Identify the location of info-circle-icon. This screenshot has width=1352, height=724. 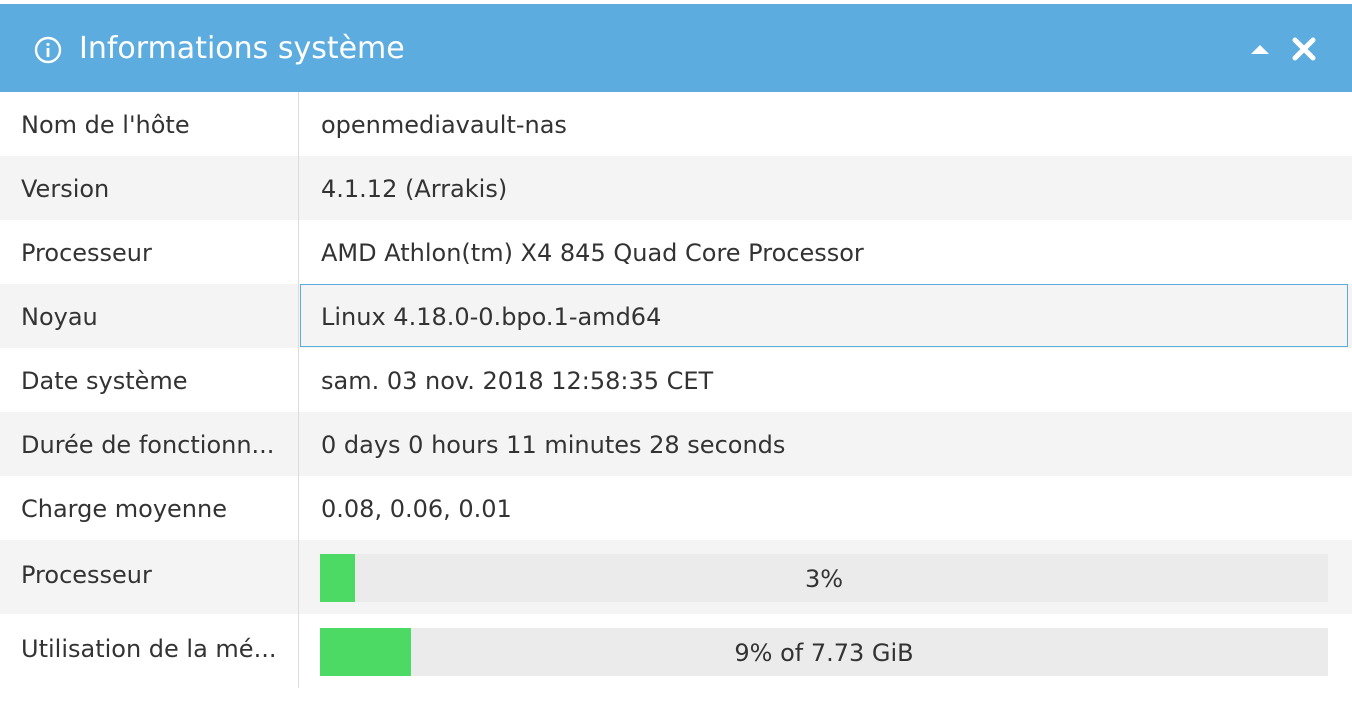
(48, 50).